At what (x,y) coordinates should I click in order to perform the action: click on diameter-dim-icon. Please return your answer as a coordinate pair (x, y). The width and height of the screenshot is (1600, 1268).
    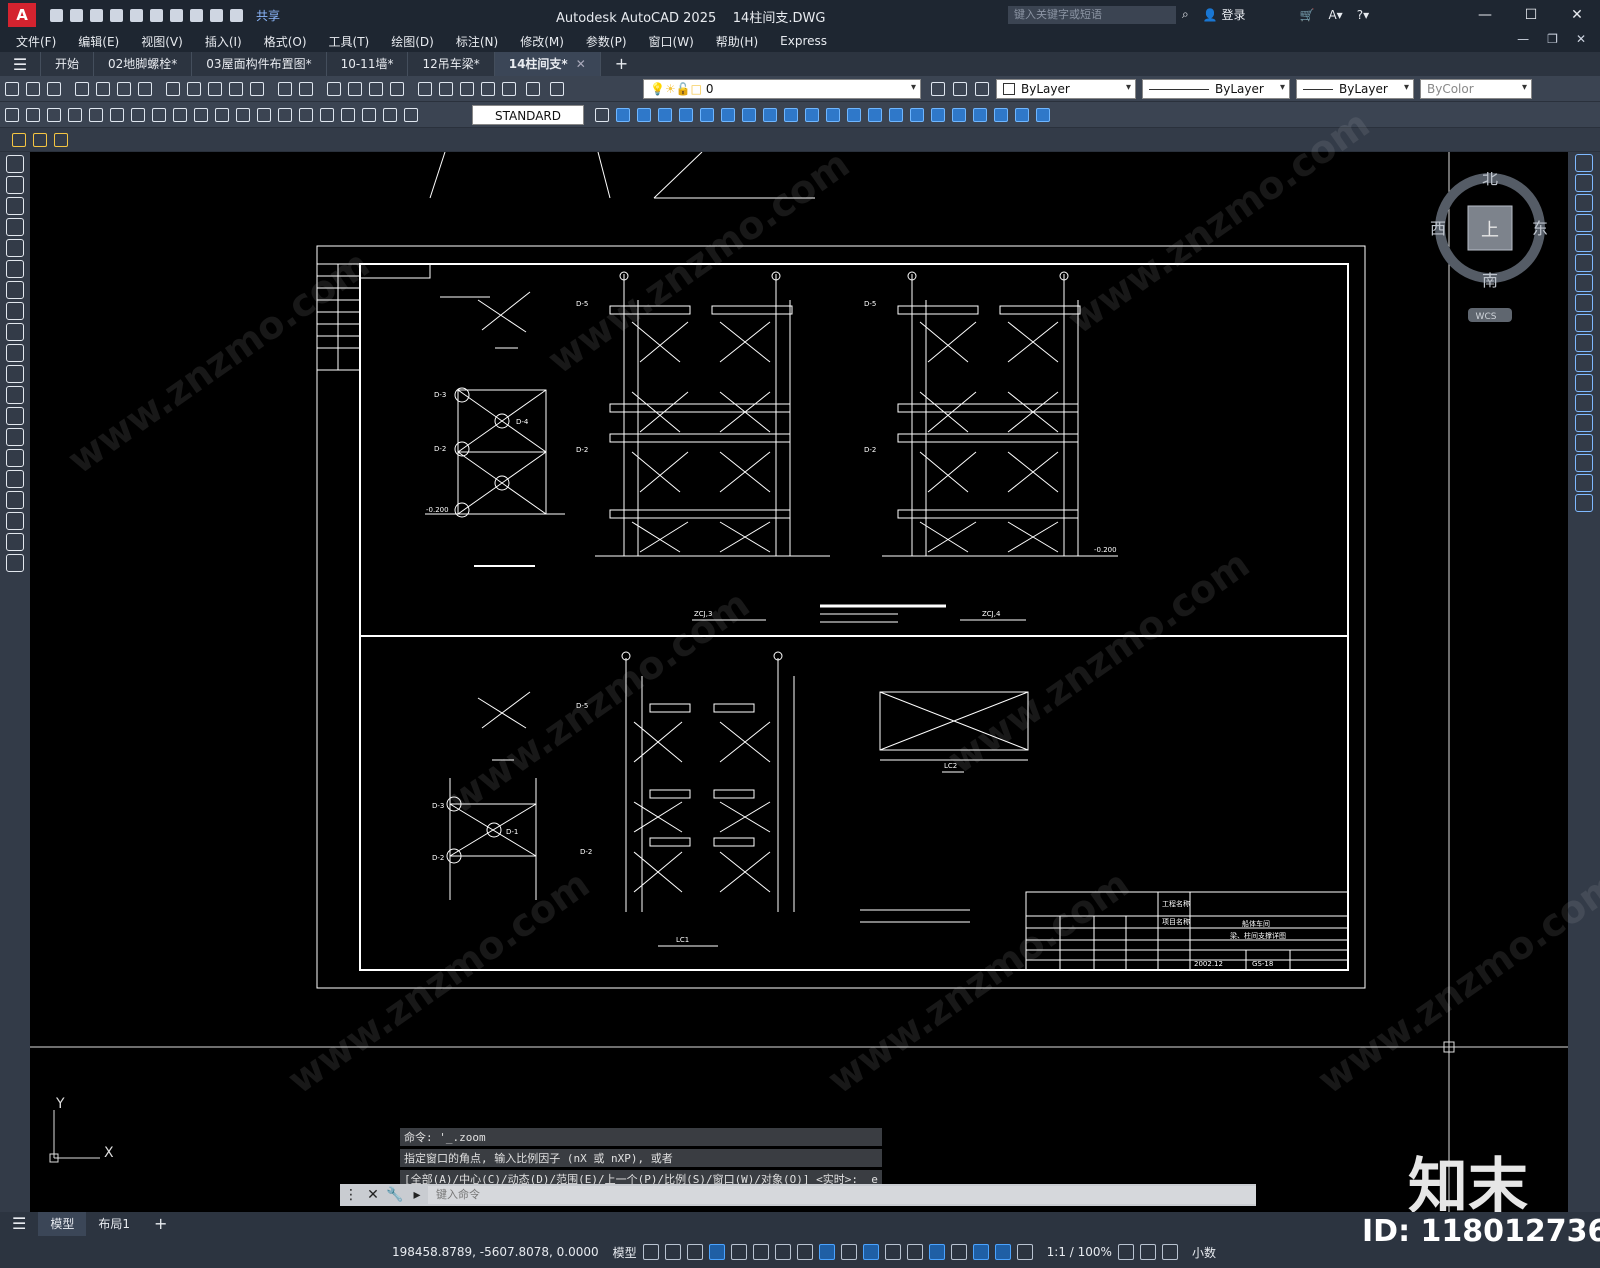
    Looking at the image, I should click on (138, 115).